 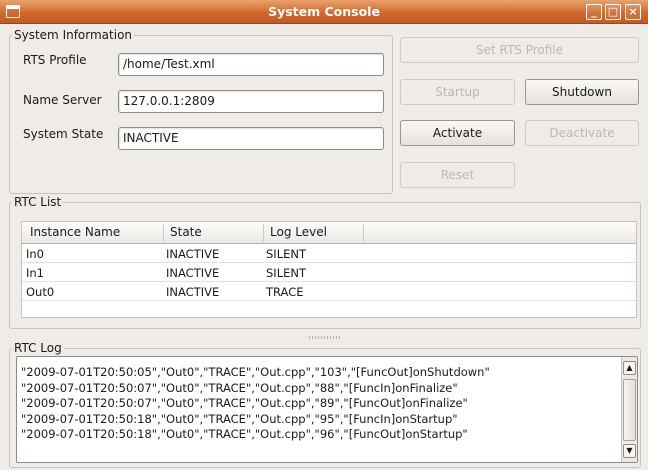 I want to click on rts-profile-label: RTS Profile, so click(x=55, y=60).